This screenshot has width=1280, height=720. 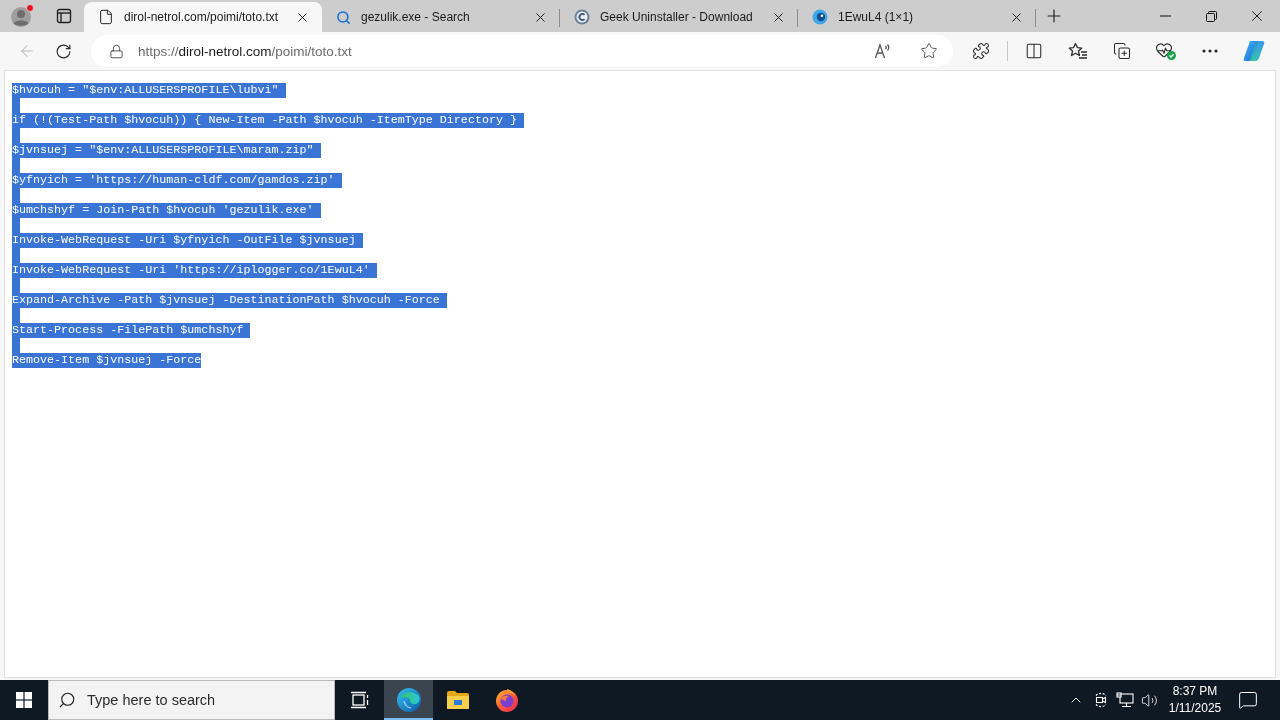 I want to click on collections-icon, so click(x=1122, y=51).